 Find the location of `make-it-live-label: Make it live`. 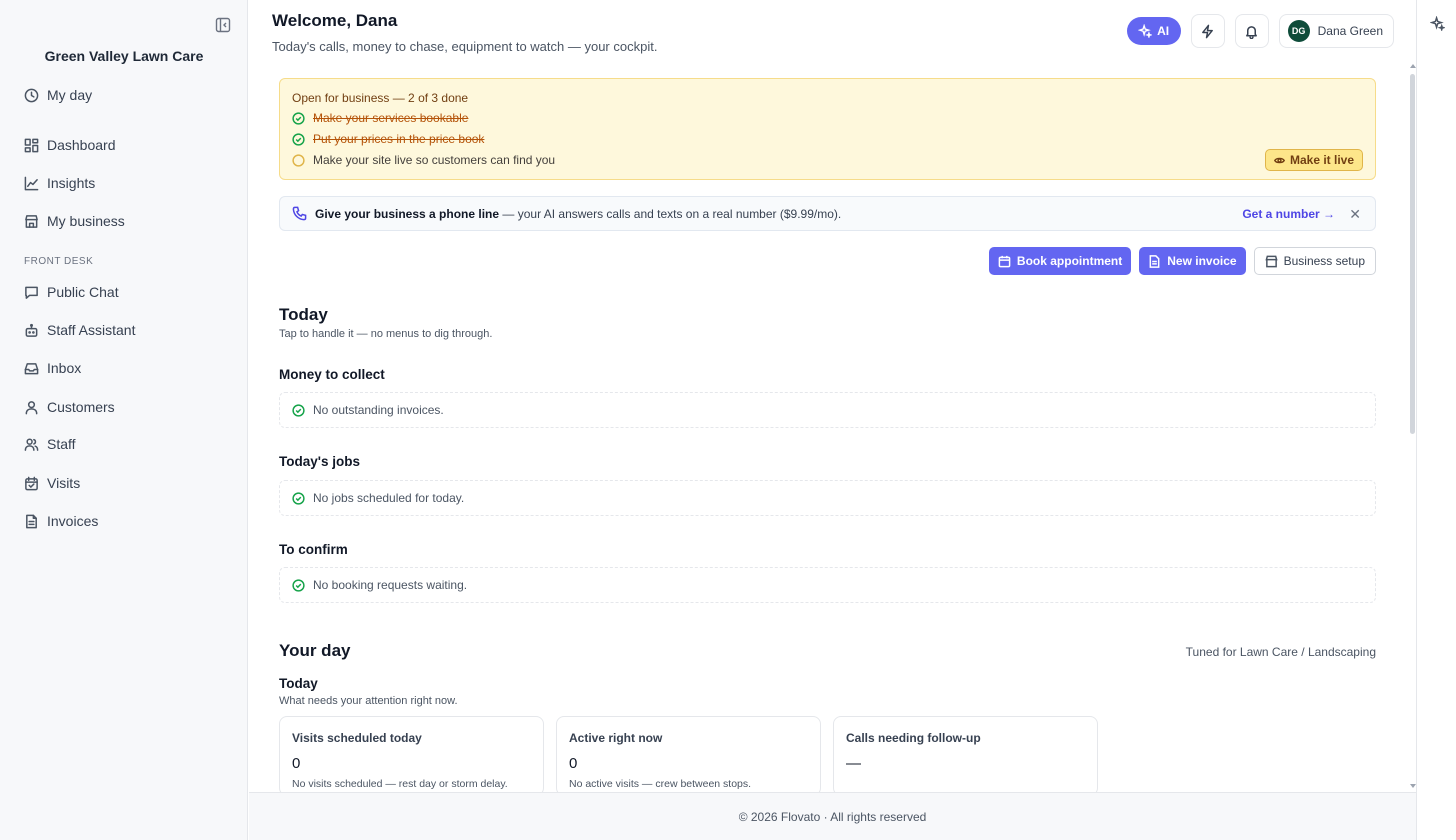

make-it-live-label: Make it live is located at coordinates (1321, 160).